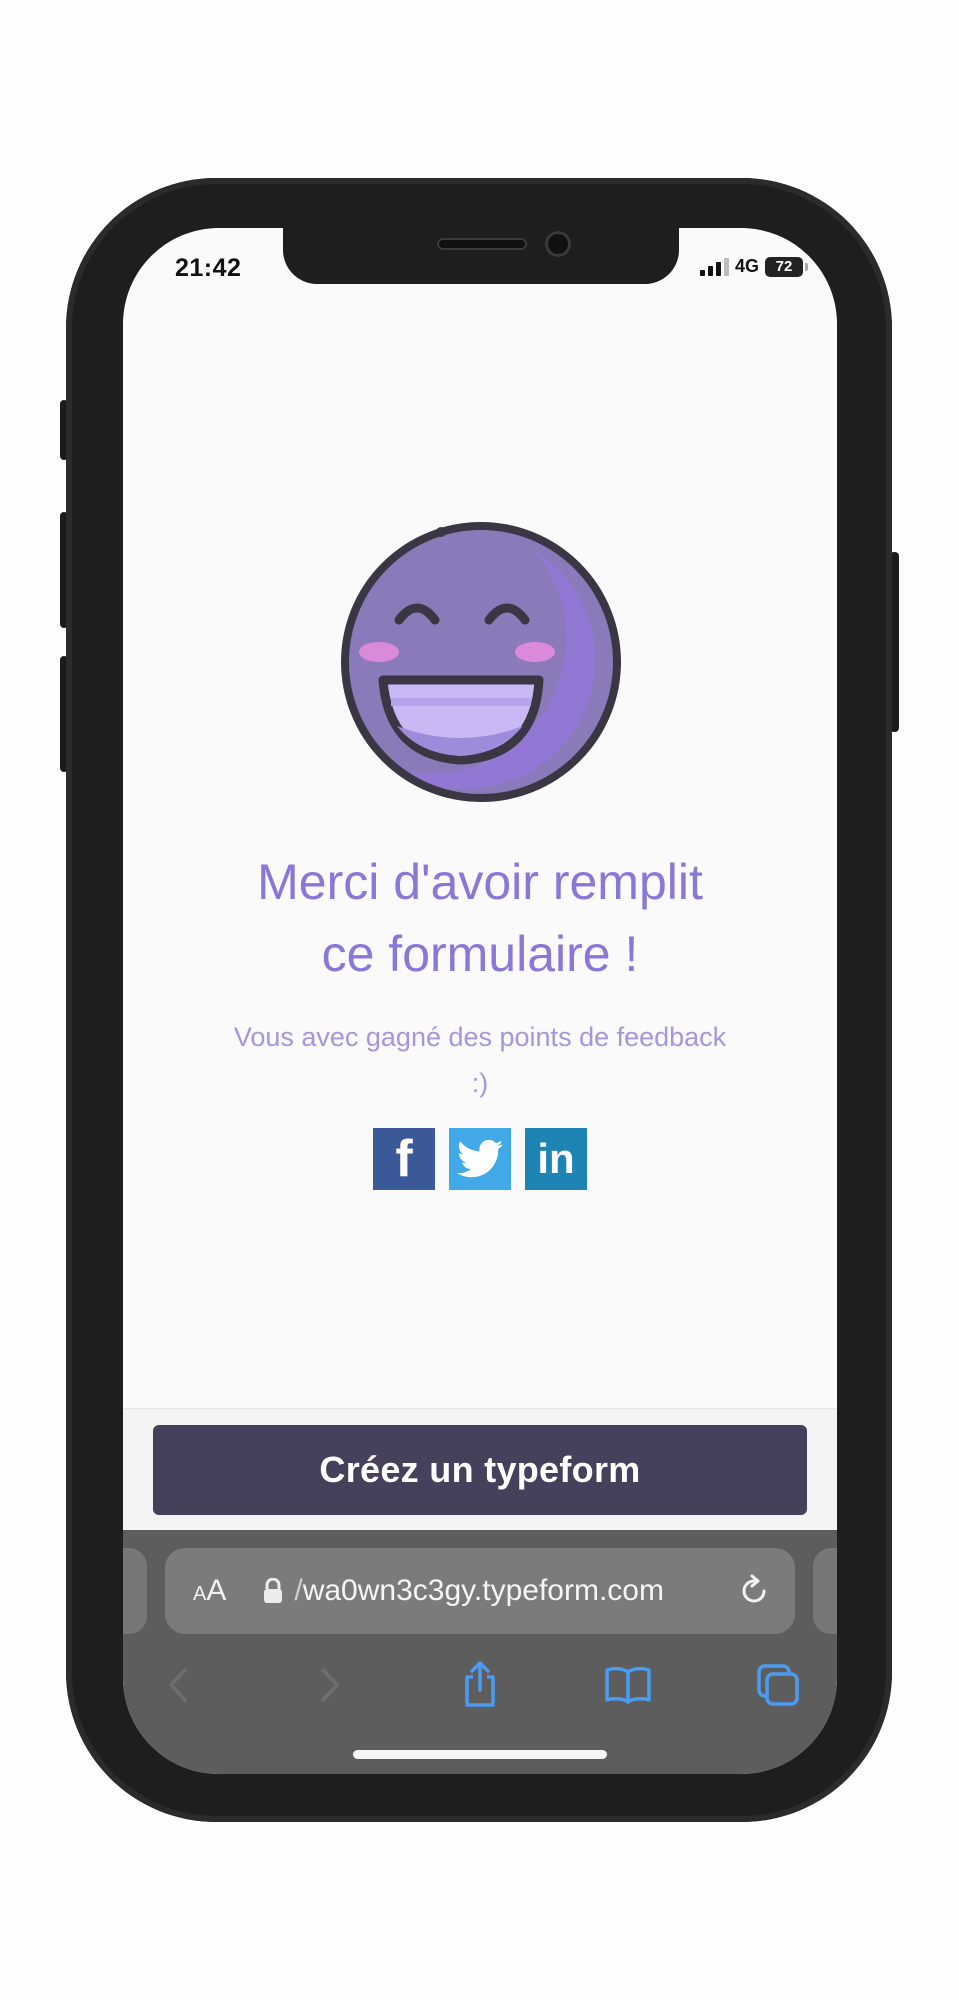  What do you see at coordinates (135, 1591) in the screenshot?
I see `previous-tab-peek` at bounding box center [135, 1591].